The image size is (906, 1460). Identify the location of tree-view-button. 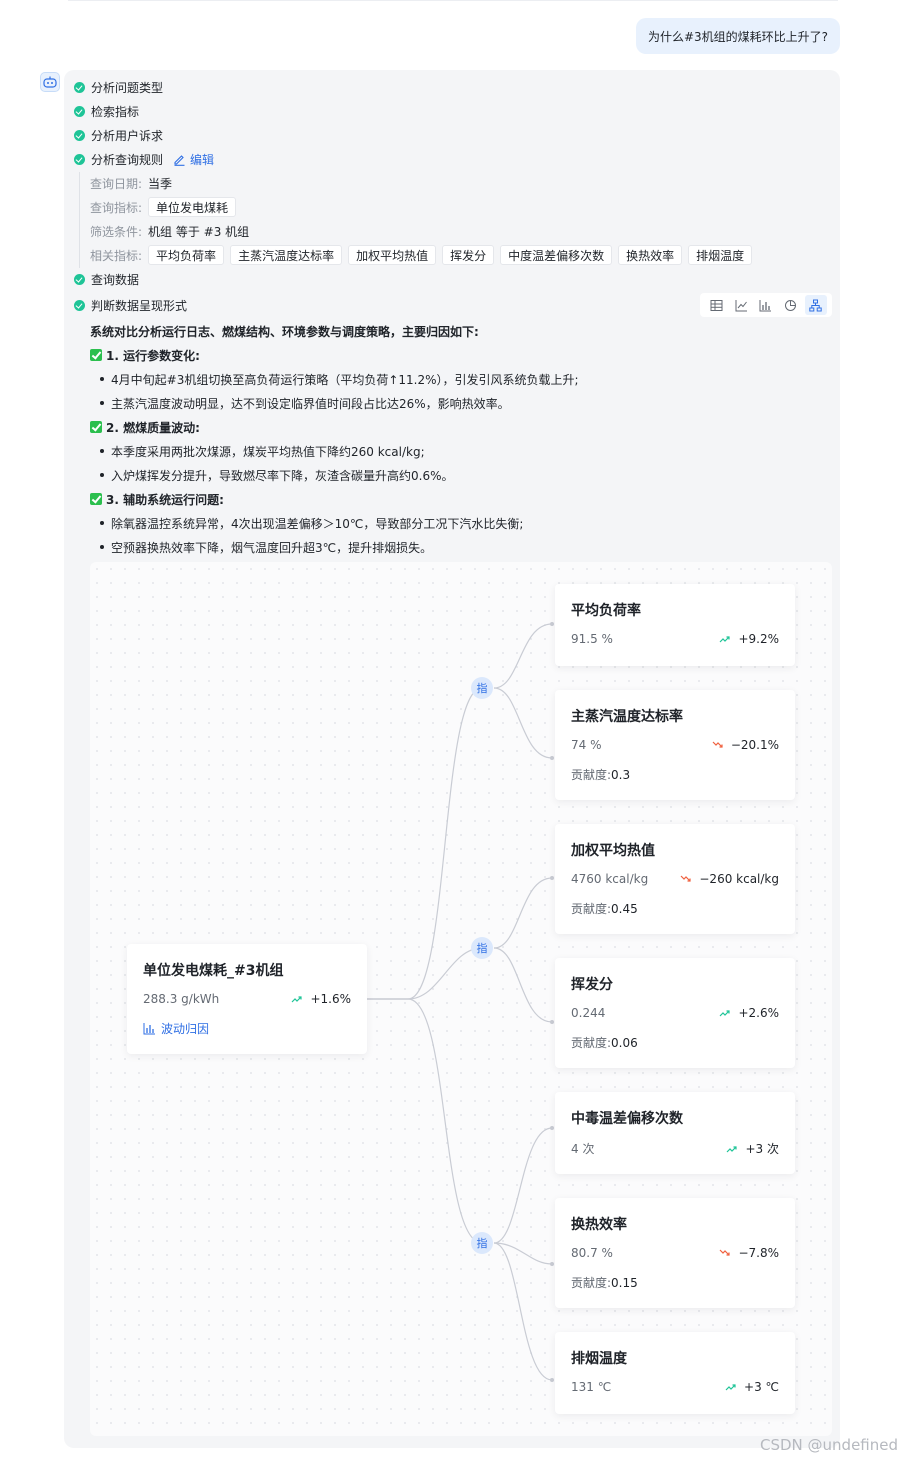
(815, 305).